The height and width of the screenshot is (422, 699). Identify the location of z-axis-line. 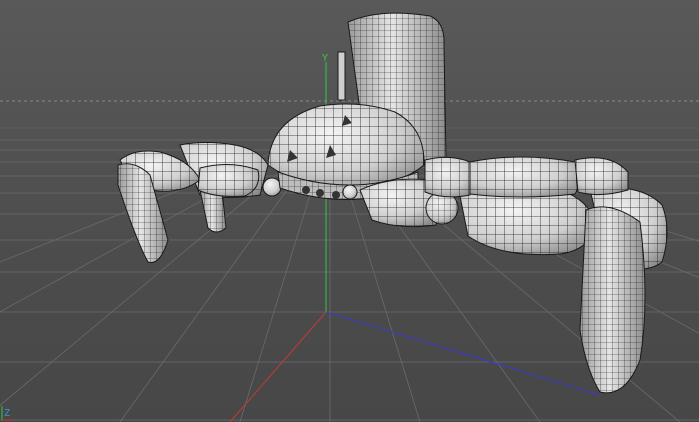
(463, 353).